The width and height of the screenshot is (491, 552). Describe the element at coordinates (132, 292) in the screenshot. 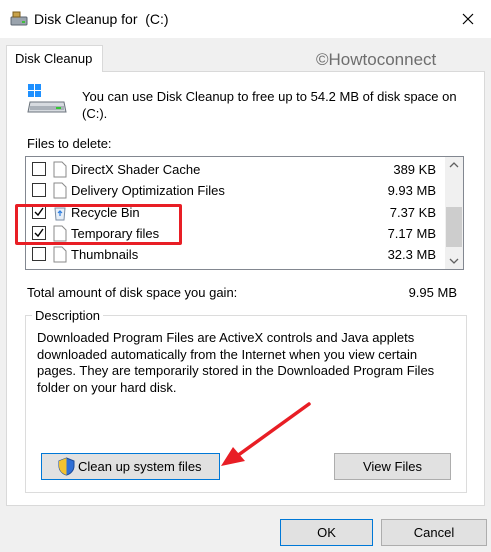

I see `total-gain-label: Total amount of disk space you gain:` at that location.